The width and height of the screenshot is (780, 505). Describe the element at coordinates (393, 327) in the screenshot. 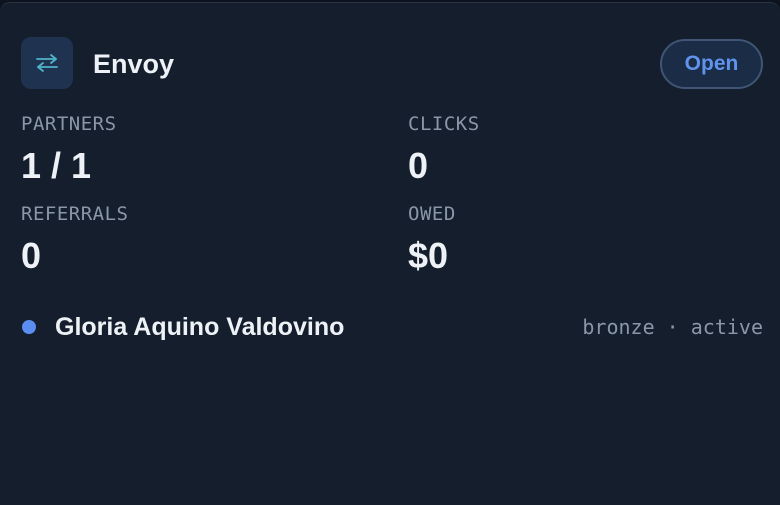

I see `partner-list-item: Gloria Aquino Valdovino bronze · active` at that location.